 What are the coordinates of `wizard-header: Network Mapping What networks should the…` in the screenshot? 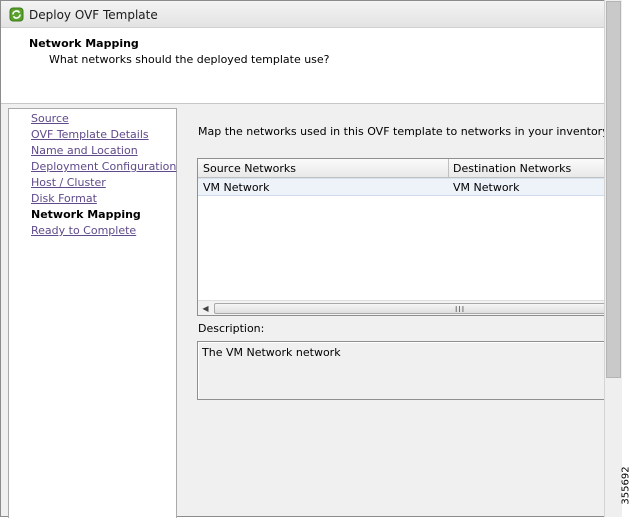 It's located at (303, 66).